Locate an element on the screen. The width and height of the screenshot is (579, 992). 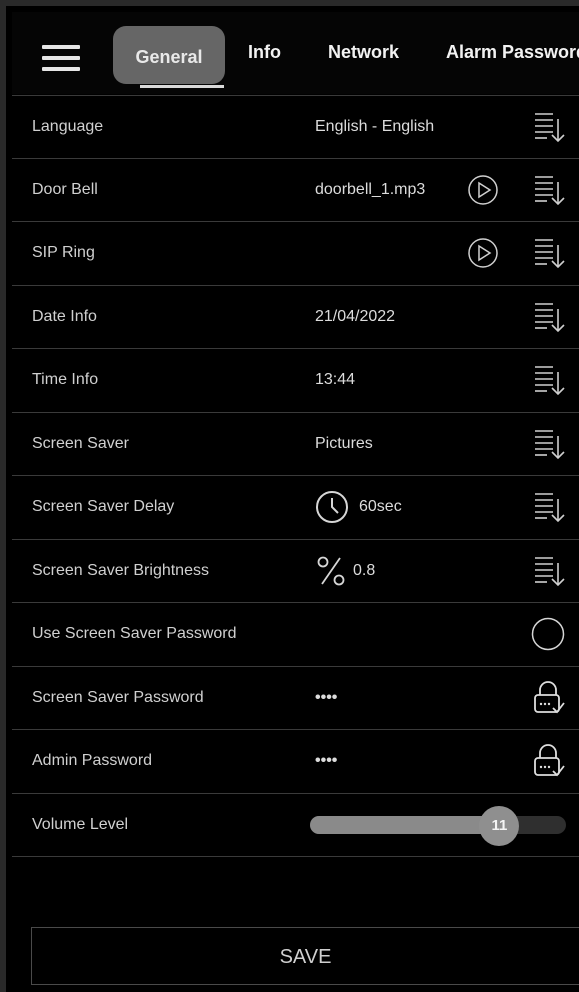
tab-general: General is located at coordinates (169, 55).